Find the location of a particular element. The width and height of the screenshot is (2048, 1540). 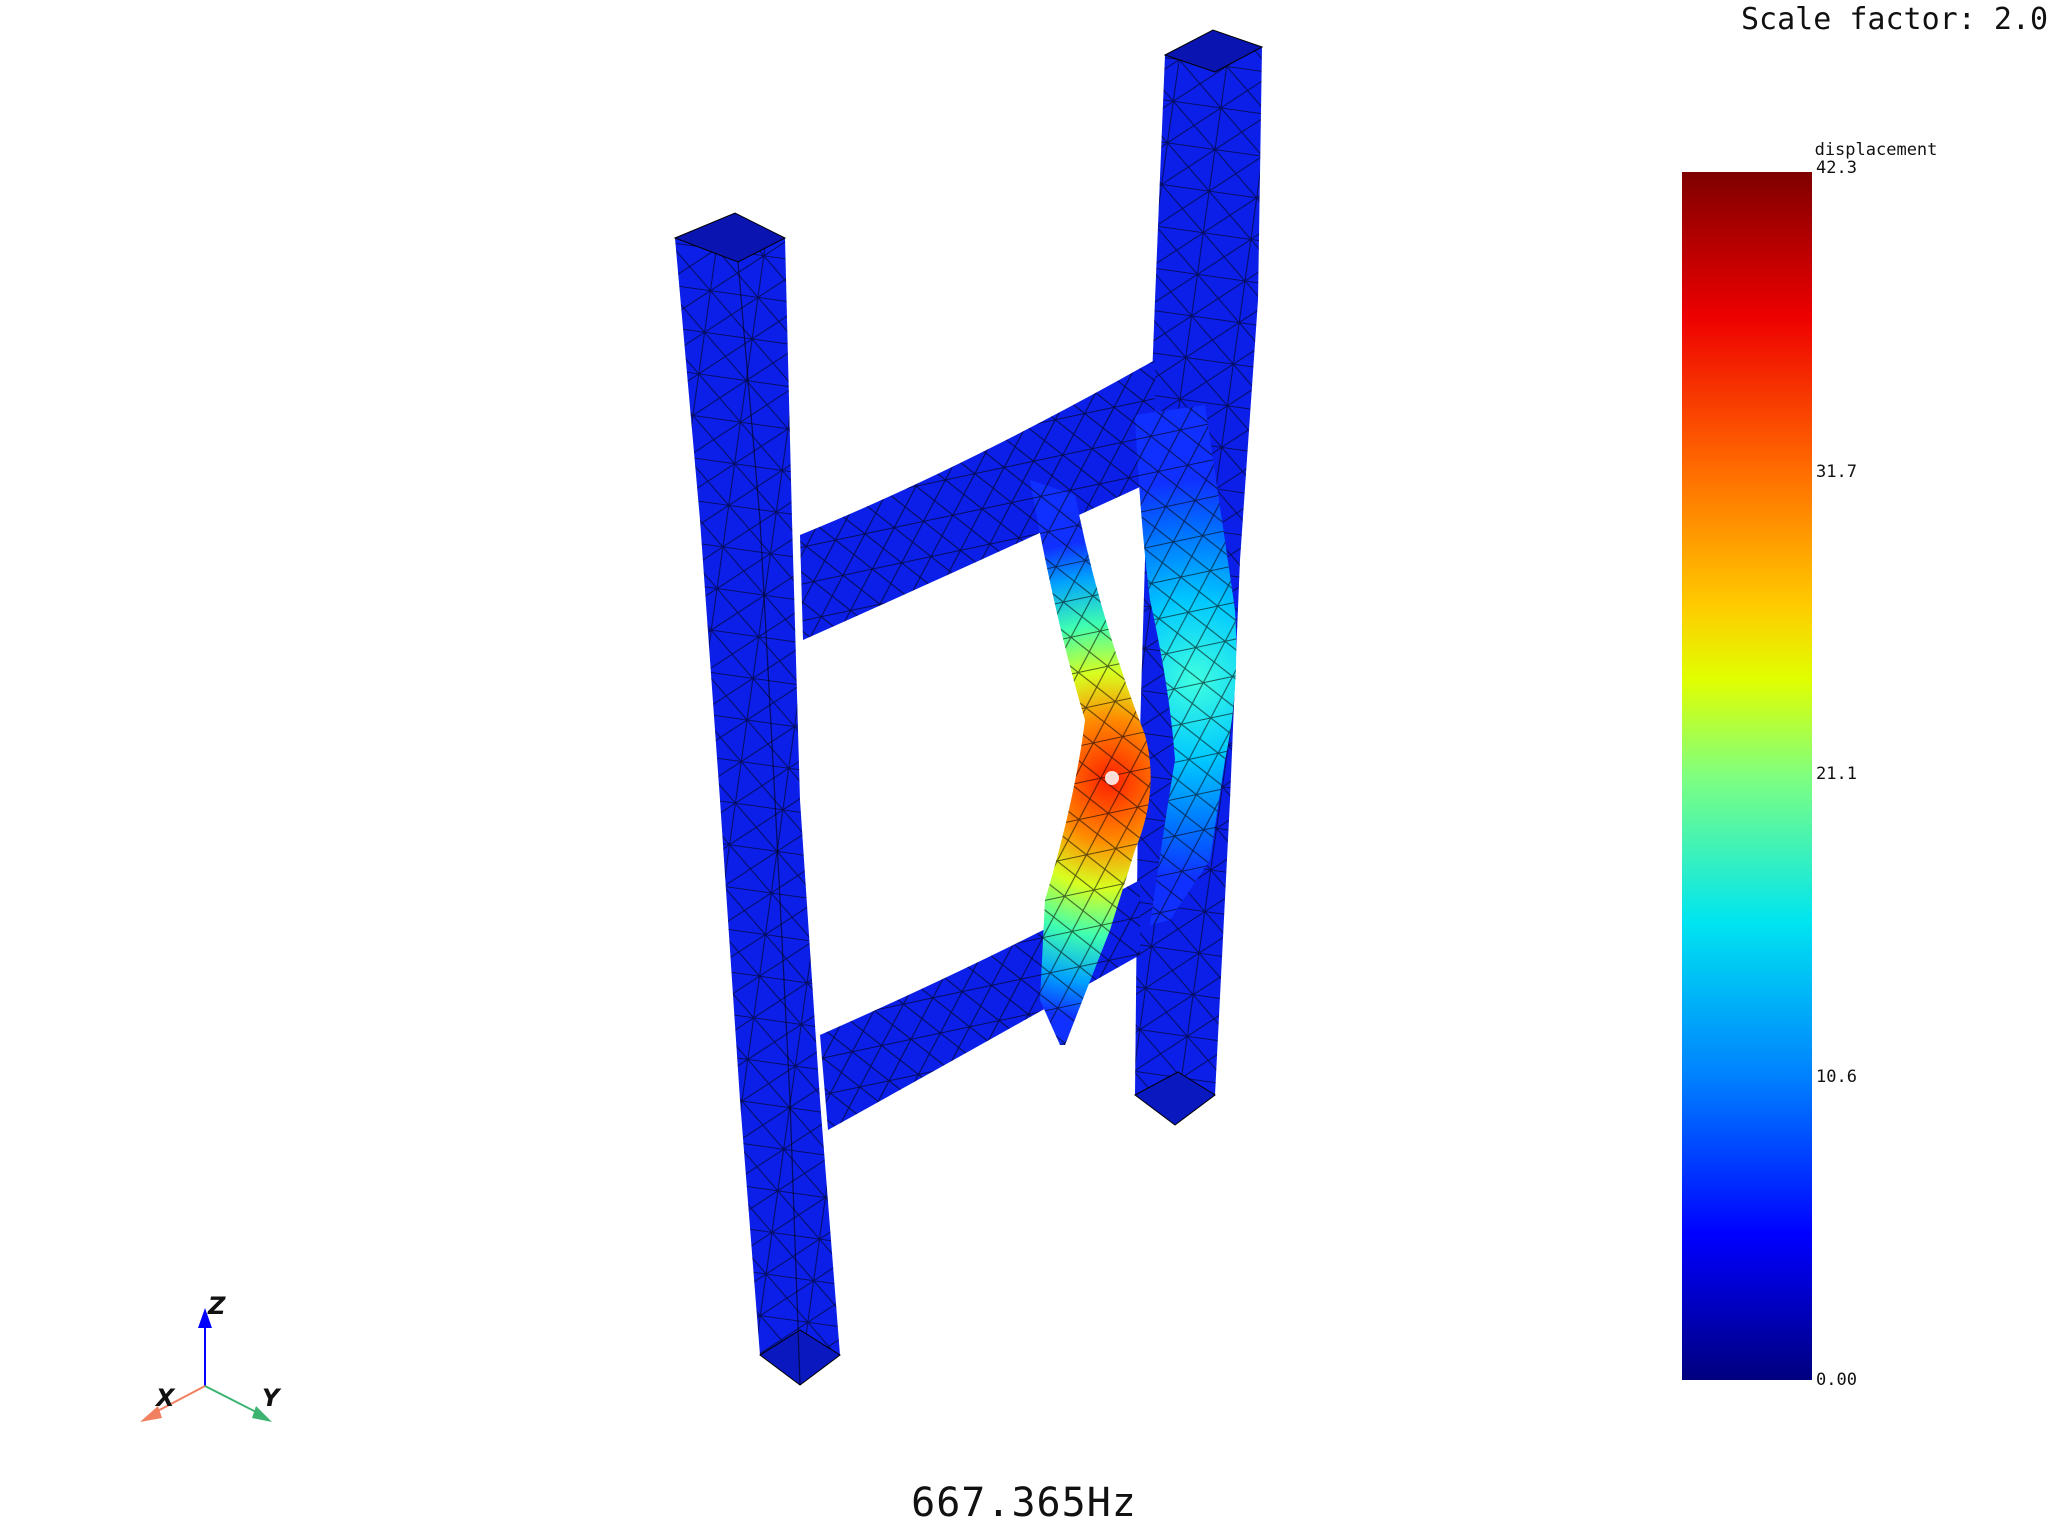

colorbar-tick-min: 0.00 is located at coordinates (1836, 1380).